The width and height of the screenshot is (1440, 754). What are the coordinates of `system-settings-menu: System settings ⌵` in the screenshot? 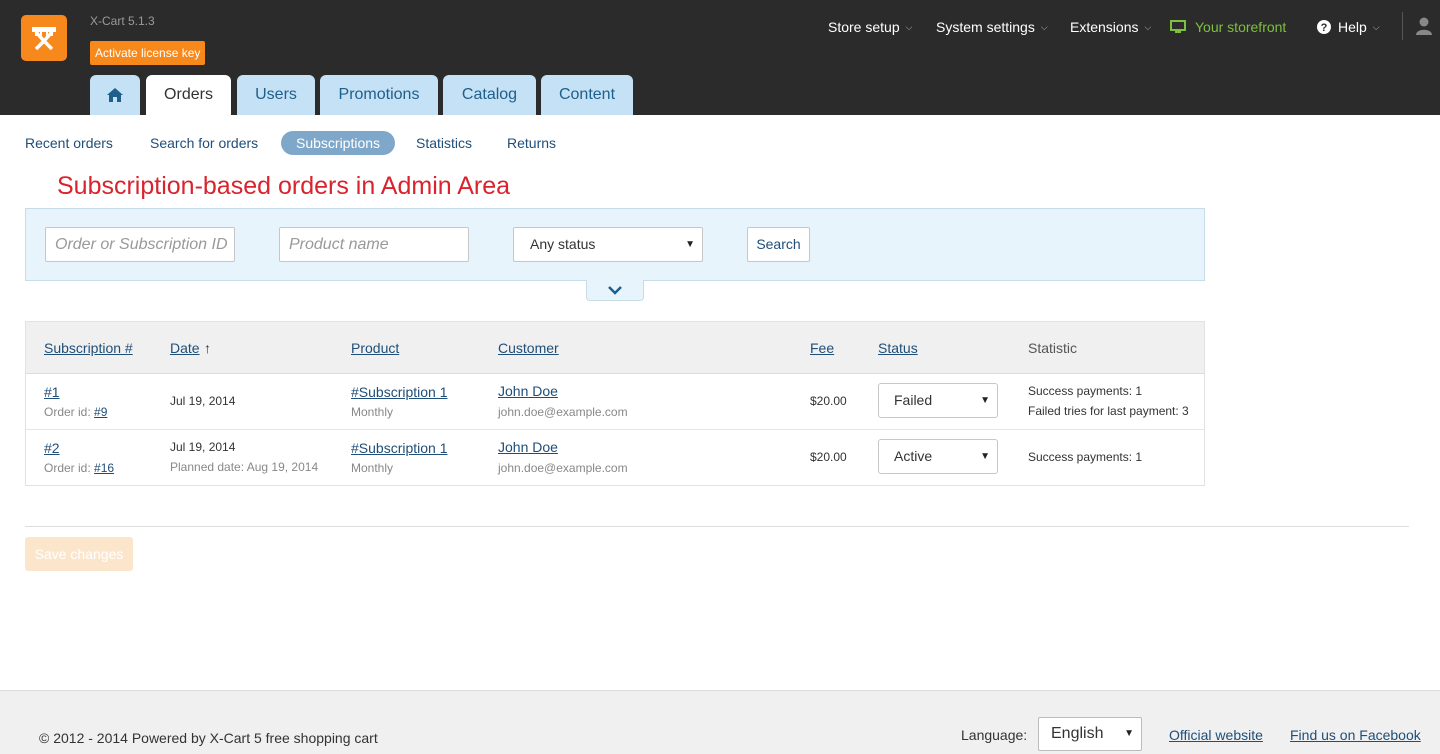 It's located at (992, 27).